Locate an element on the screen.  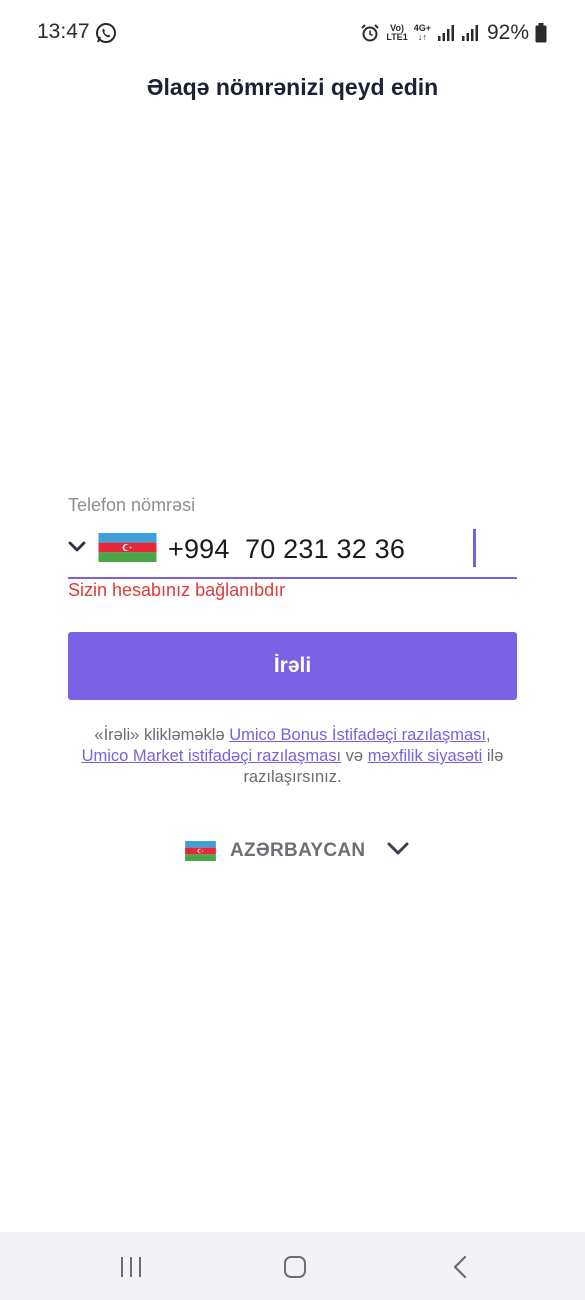
whatsapp-icon is located at coordinates (106, 33).